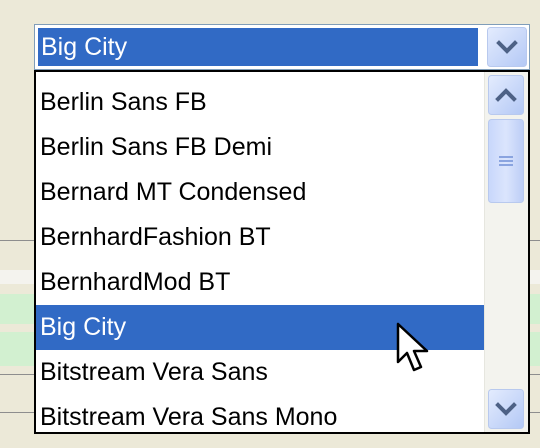  I want to click on list-item: BernhardFashion BT, so click(260, 237).